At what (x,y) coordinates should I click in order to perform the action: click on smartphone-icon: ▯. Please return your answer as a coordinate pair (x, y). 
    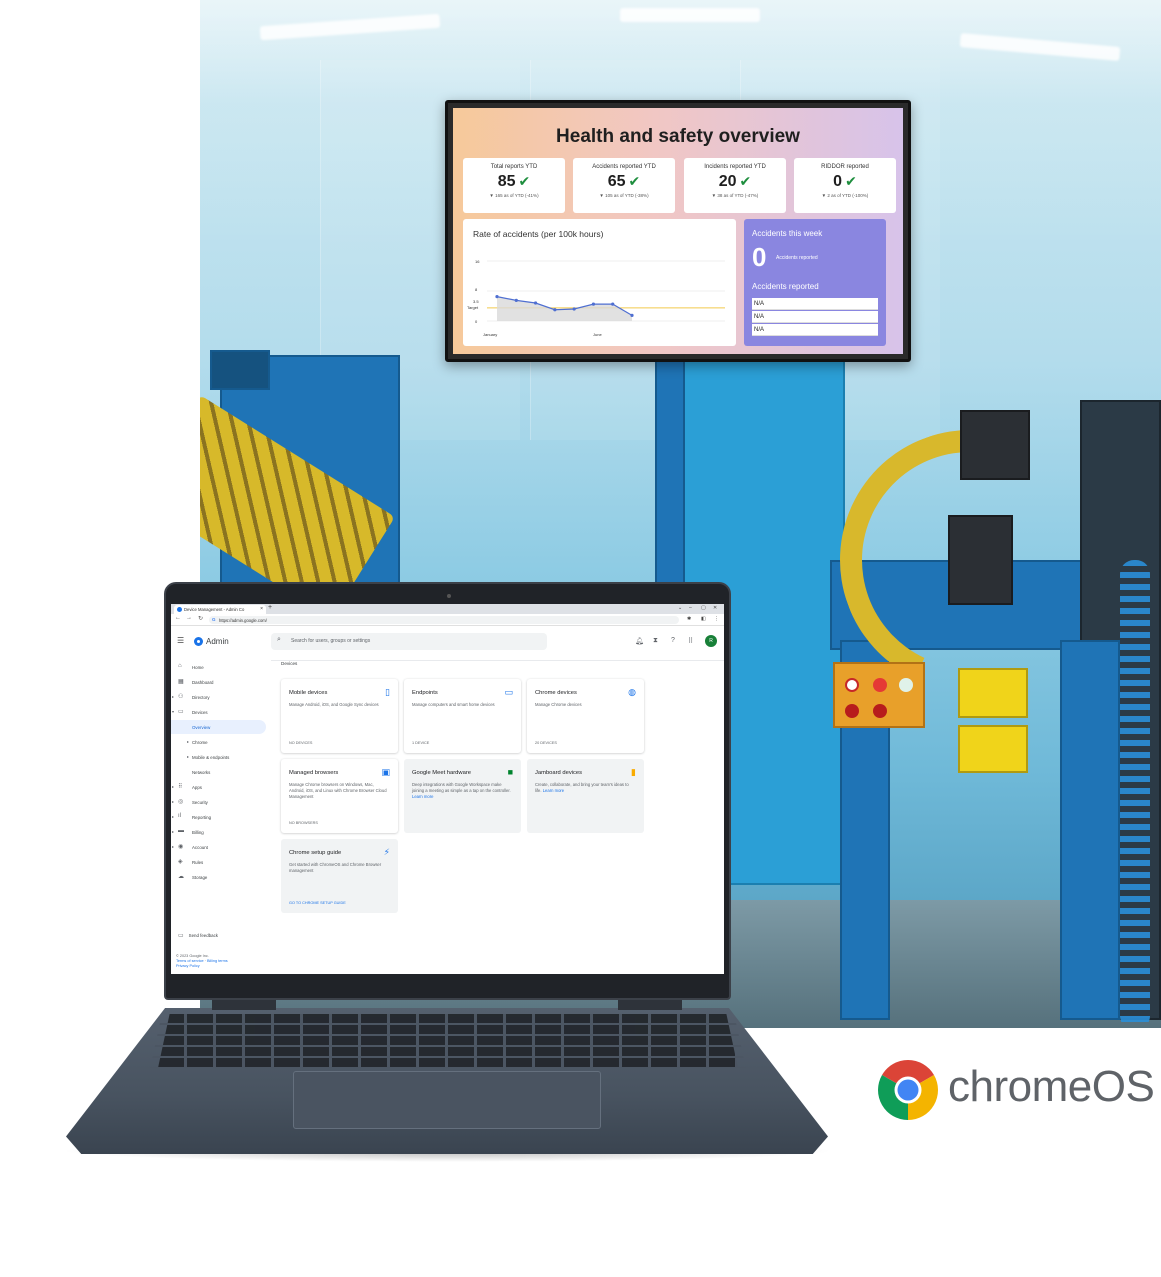
    Looking at the image, I should click on (387, 692).